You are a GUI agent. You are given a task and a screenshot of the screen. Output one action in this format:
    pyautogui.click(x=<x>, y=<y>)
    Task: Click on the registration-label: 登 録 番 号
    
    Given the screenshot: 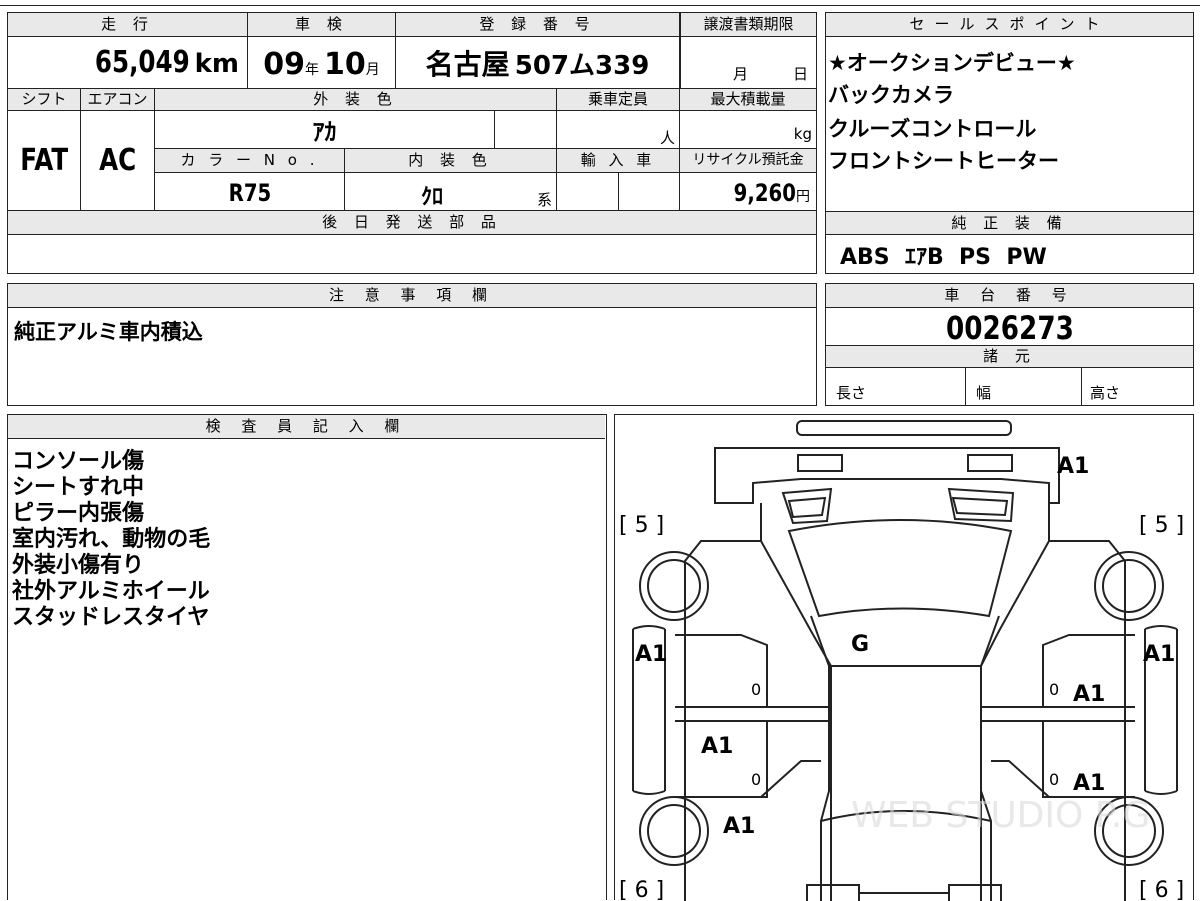 What is the action you would take?
    pyautogui.click(x=538, y=25)
    